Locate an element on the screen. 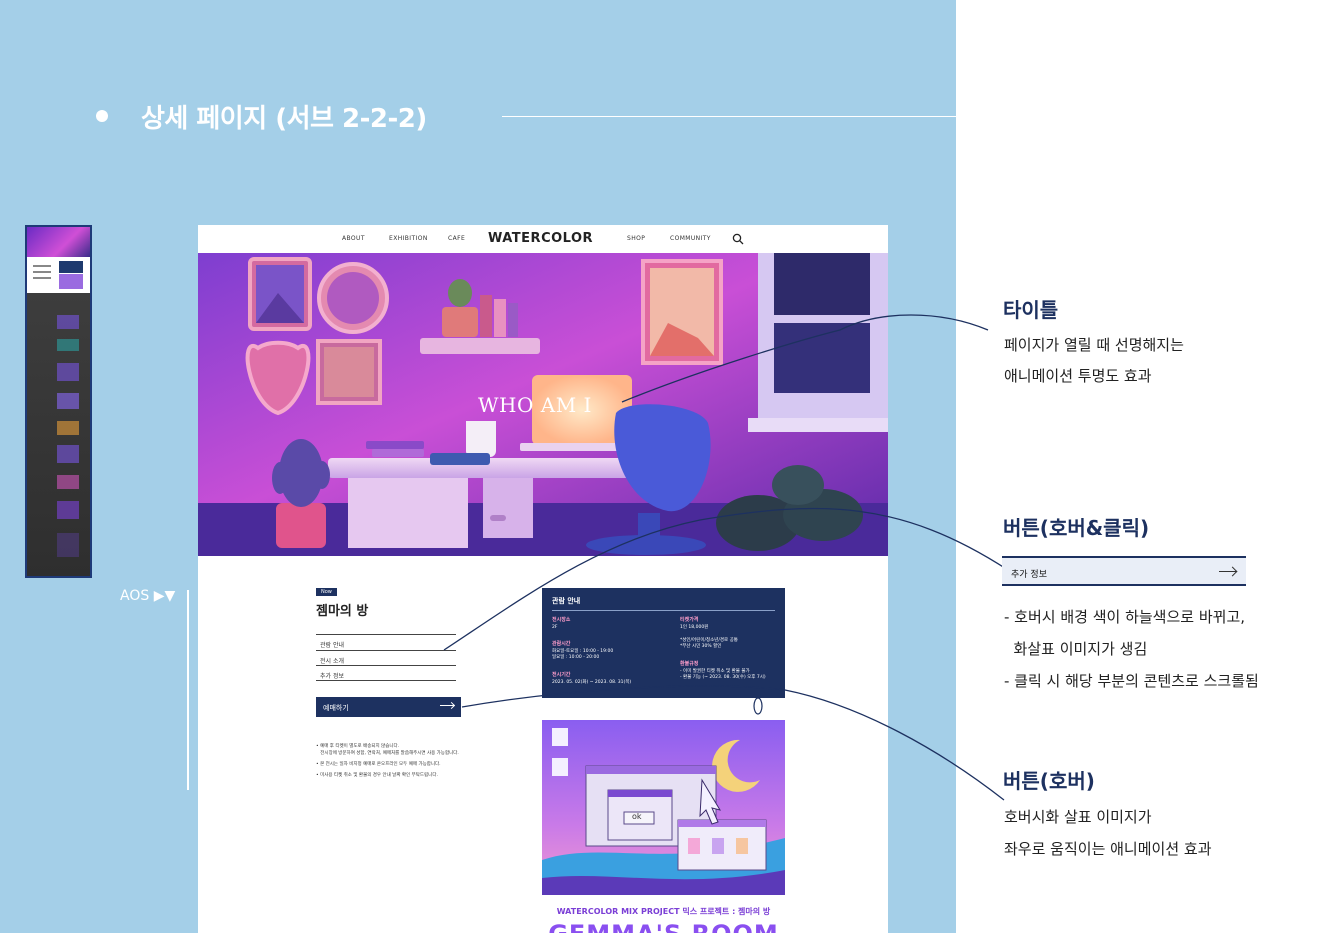 The height and width of the screenshot is (933, 1320). page-thumbnail is located at coordinates (58, 401).